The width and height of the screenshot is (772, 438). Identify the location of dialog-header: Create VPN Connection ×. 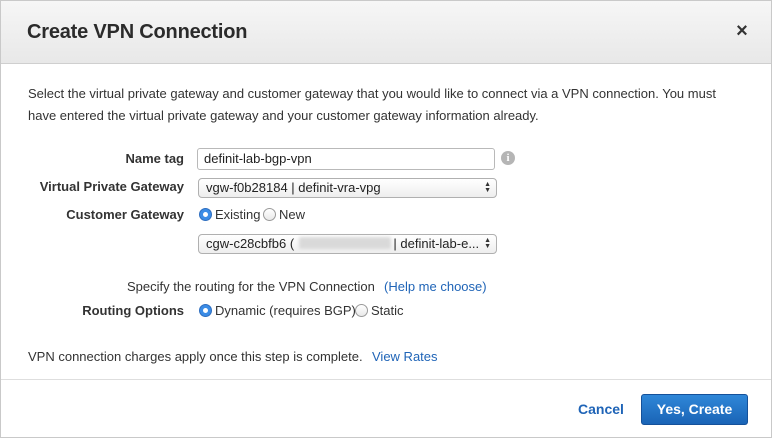
(386, 32).